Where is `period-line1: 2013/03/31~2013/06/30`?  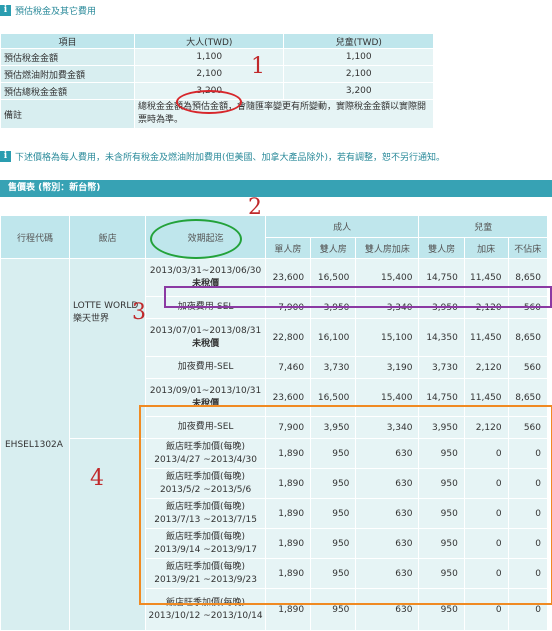 period-line1: 2013/03/31~2013/06/30 is located at coordinates (205, 270).